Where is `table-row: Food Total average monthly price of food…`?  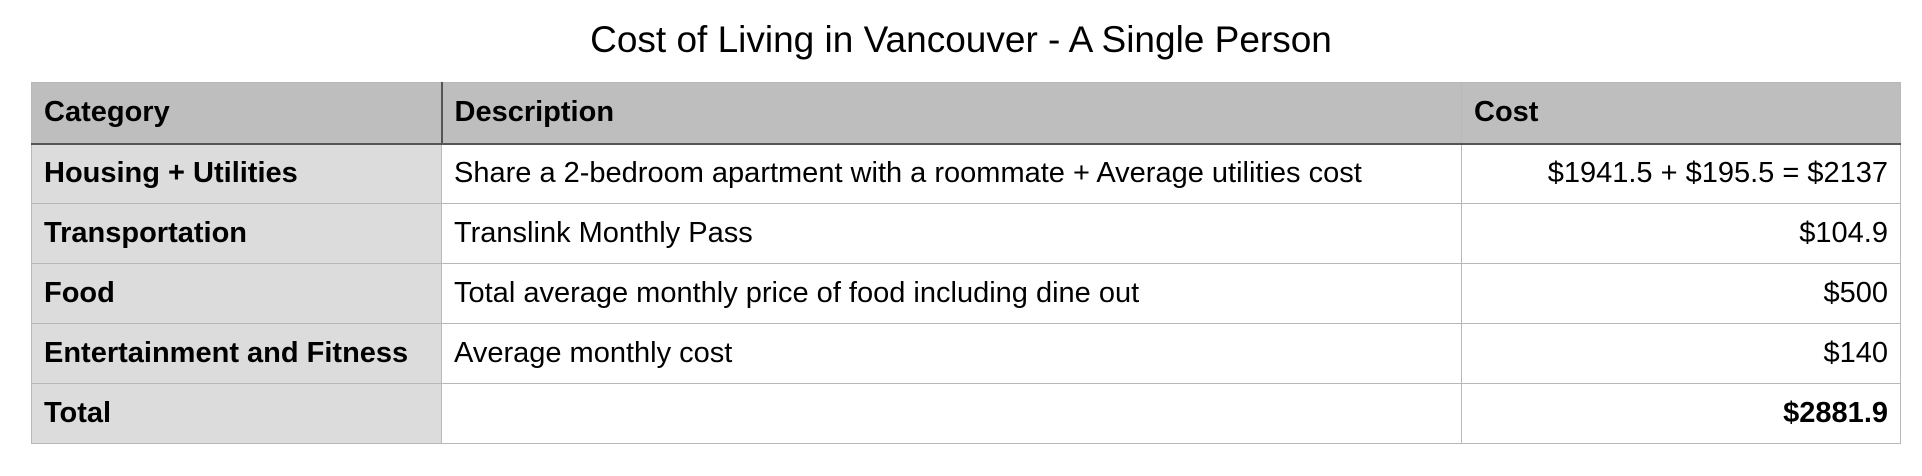 table-row: Food Total average monthly price of food… is located at coordinates (966, 293).